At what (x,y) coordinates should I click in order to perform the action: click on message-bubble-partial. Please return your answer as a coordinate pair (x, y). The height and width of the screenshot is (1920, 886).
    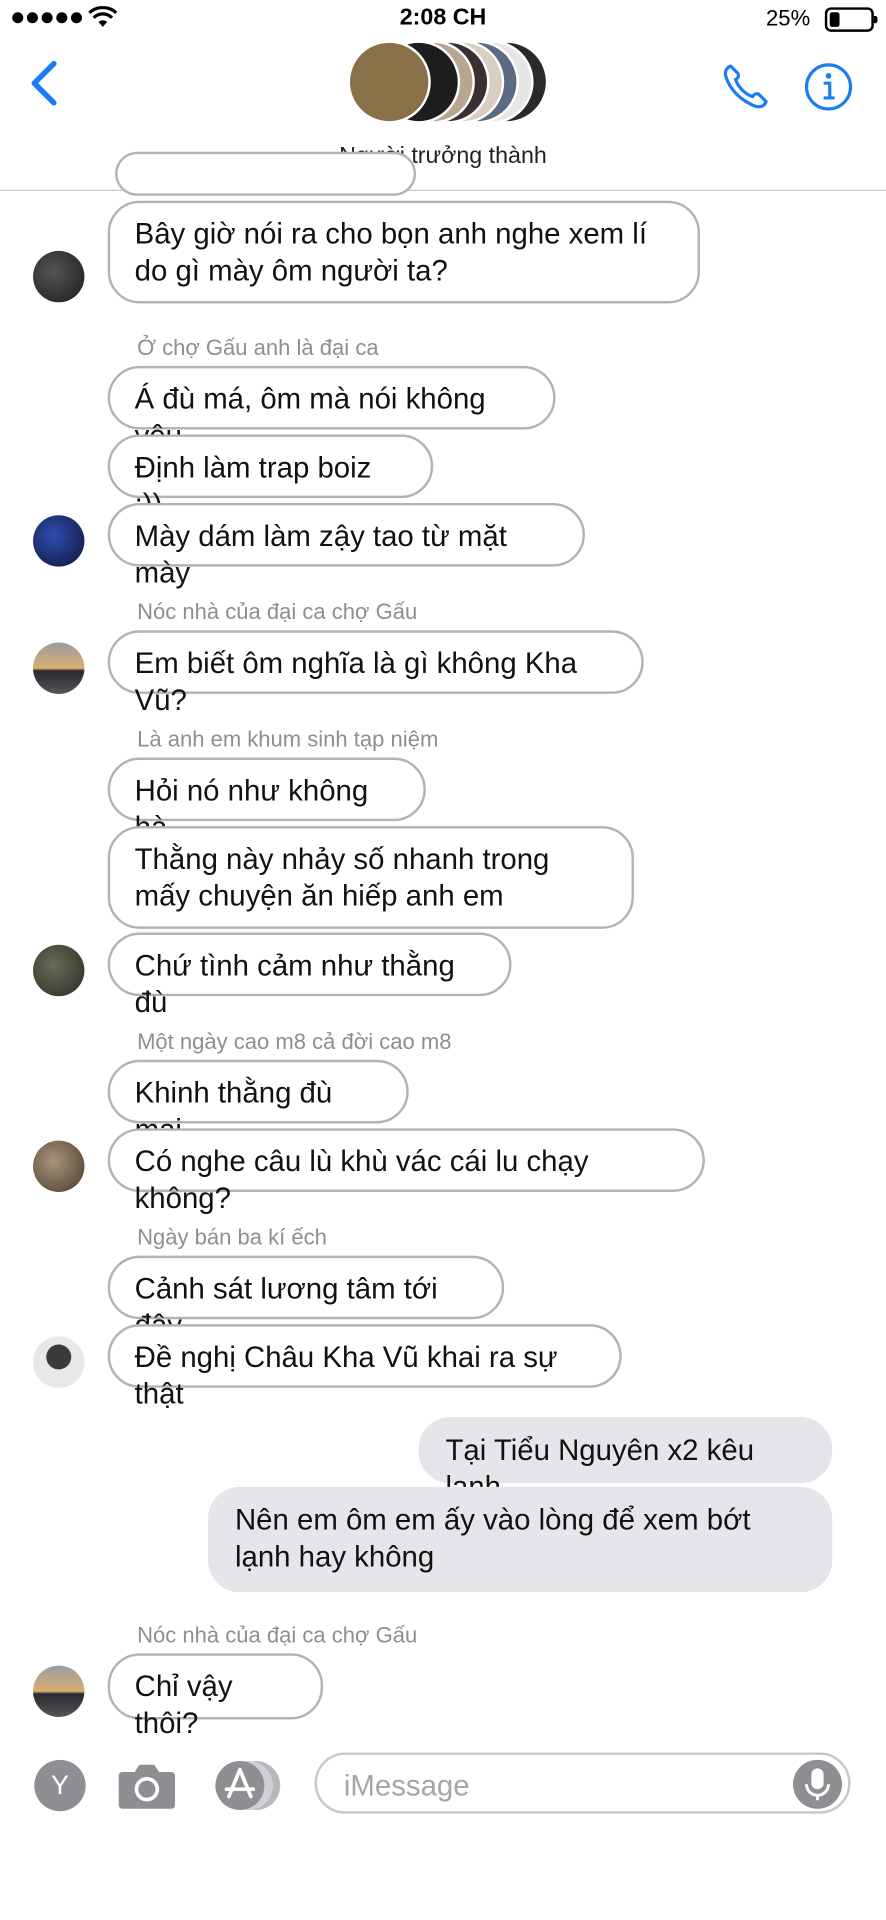
    Looking at the image, I should click on (266, 173).